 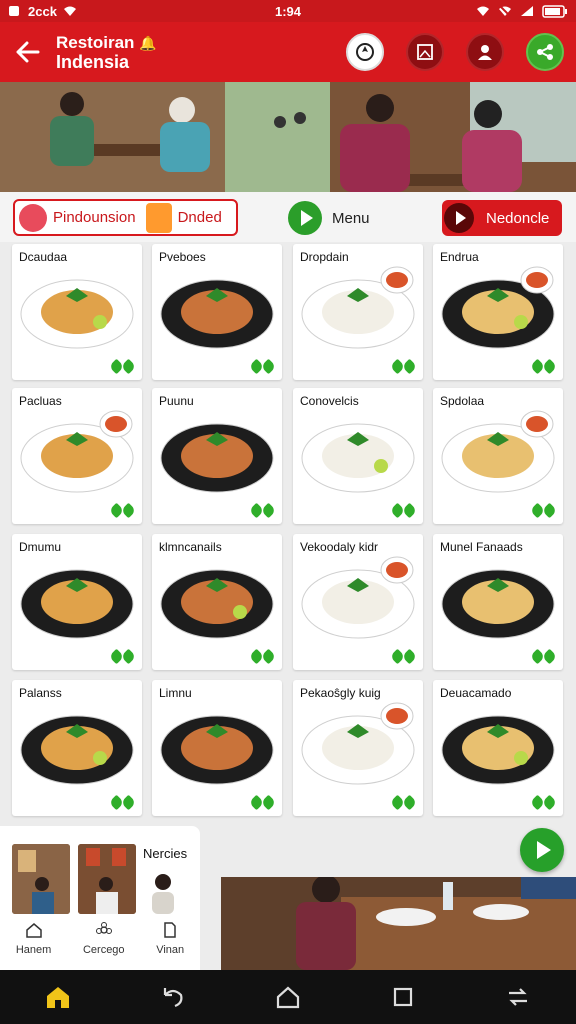 I want to click on play-icon, so click(x=544, y=850).